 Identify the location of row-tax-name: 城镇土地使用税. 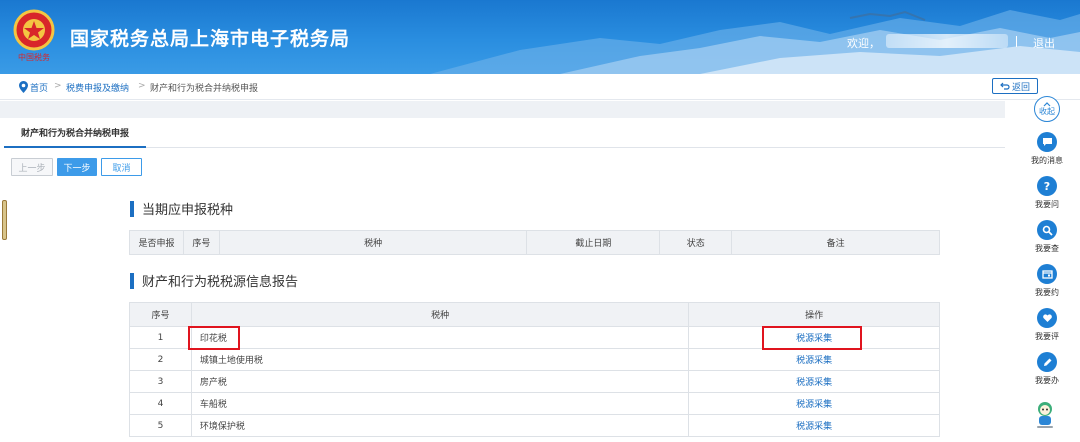
(440, 359).